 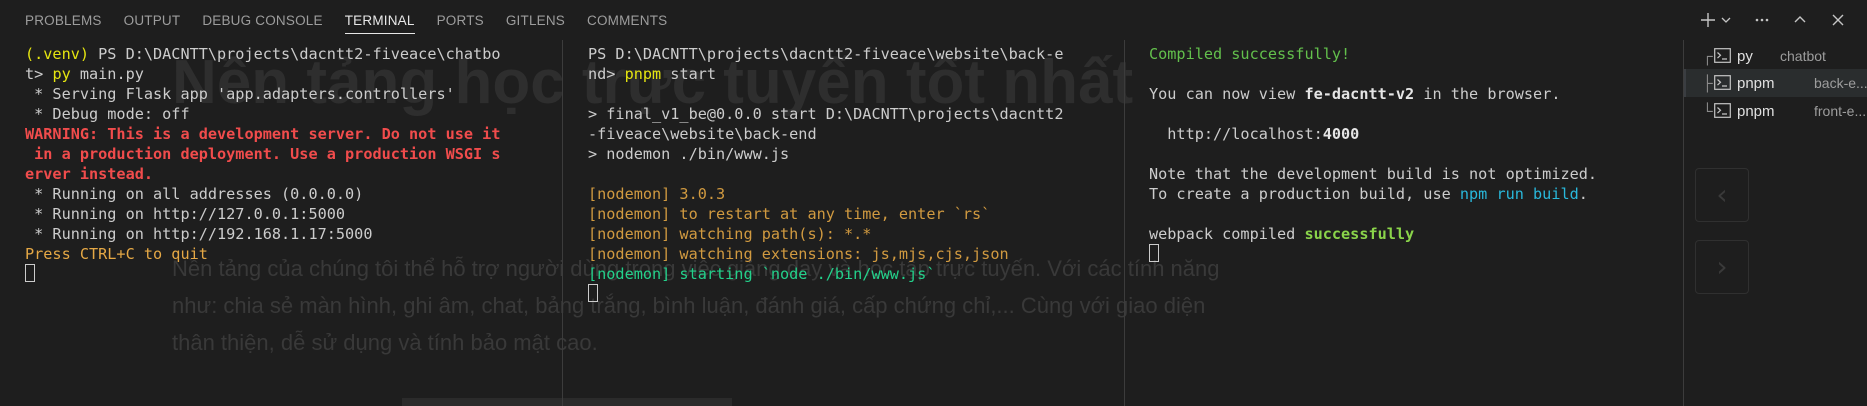 I want to click on terminal-line: * Debug mode: off, so click(x=293, y=114).